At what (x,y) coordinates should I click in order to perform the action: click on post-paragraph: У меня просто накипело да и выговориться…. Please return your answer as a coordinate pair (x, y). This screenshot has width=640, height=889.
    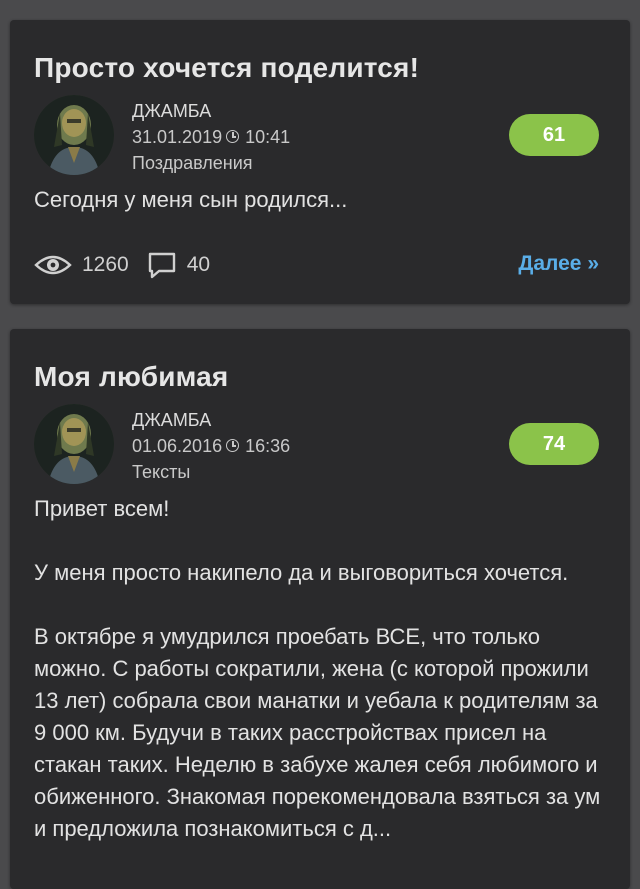
    Looking at the image, I should click on (301, 572).